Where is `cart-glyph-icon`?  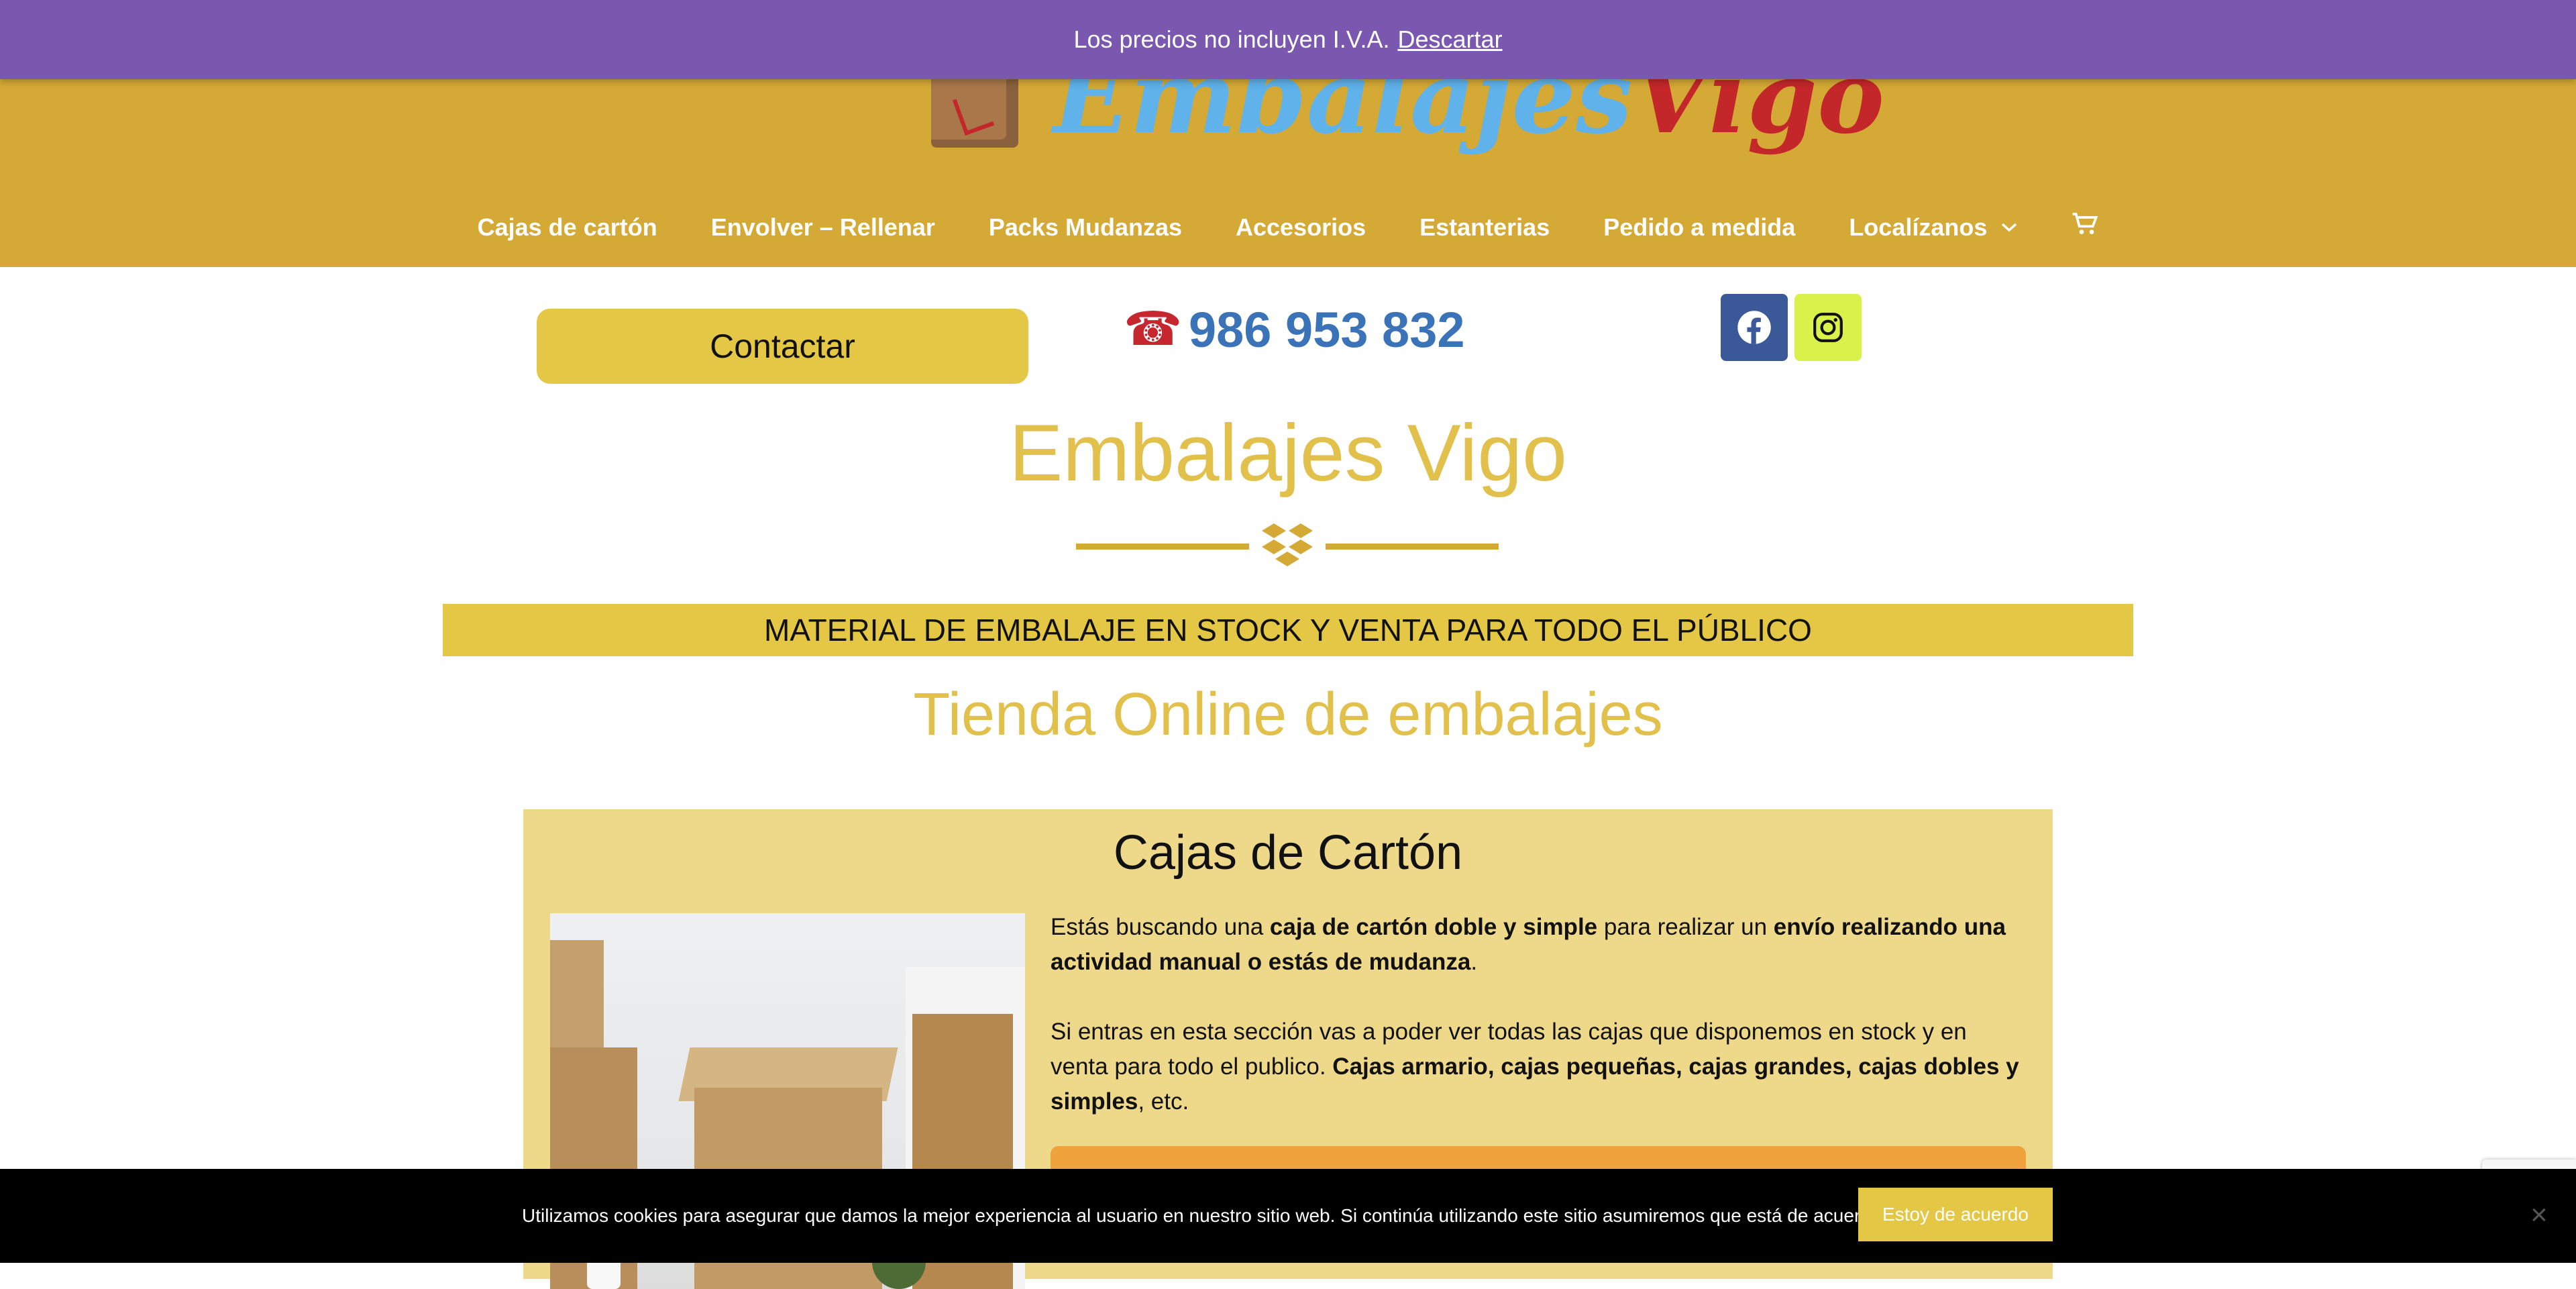 cart-glyph-icon is located at coordinates (2085, 224).